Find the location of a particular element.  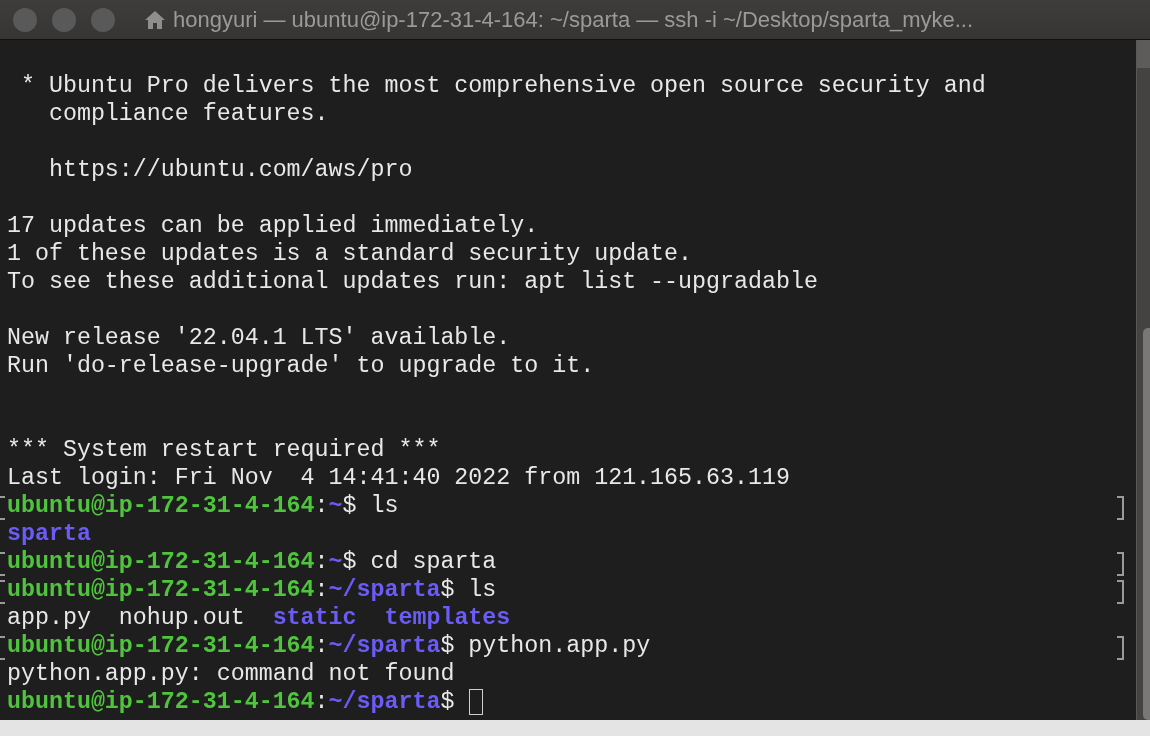

minimize-button is located at coordinates (64, 19).